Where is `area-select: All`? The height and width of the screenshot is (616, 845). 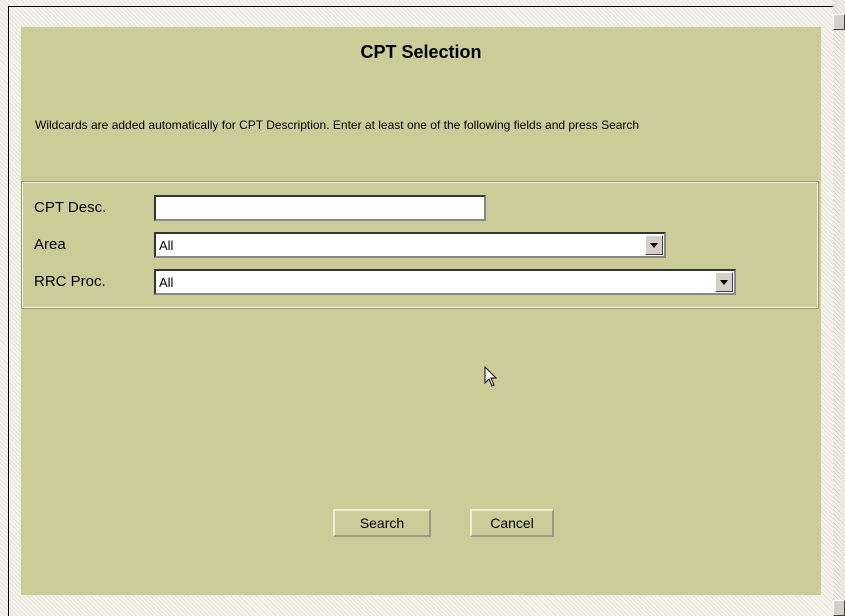 area-select: All is located at coordinates (410, 245).